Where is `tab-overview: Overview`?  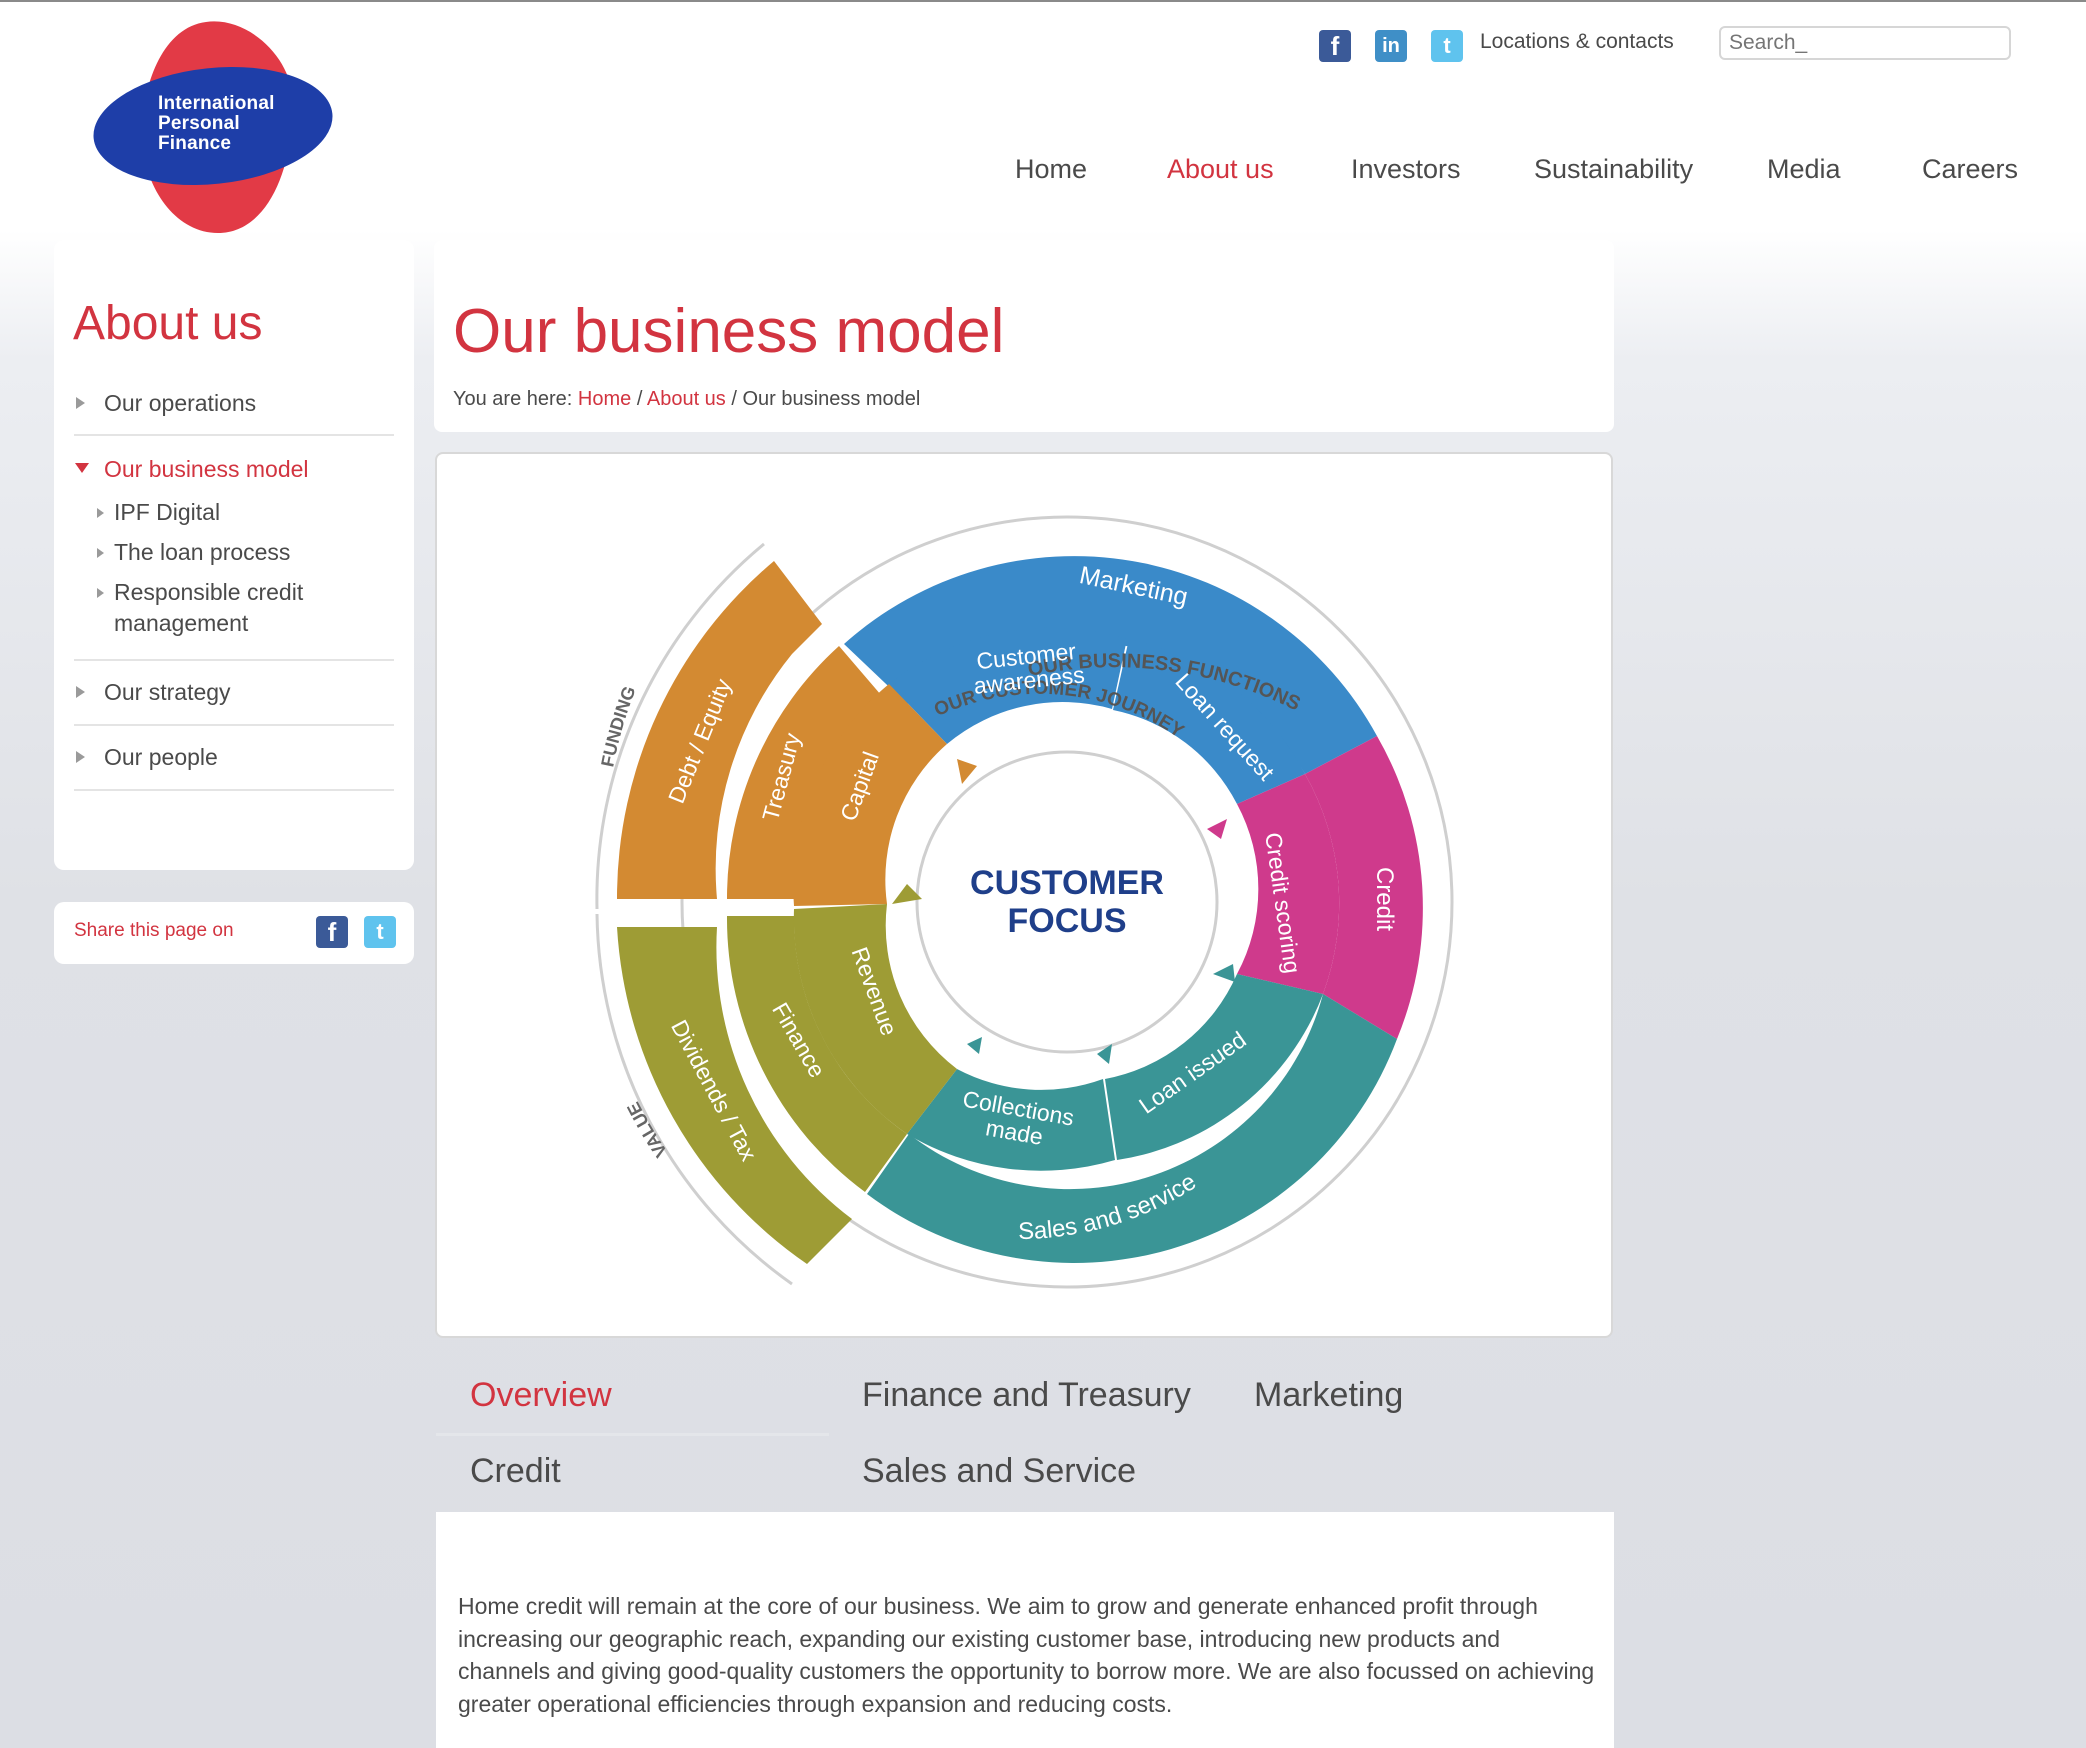 tab-overview: Overview is located at coordinates (541, 1395).